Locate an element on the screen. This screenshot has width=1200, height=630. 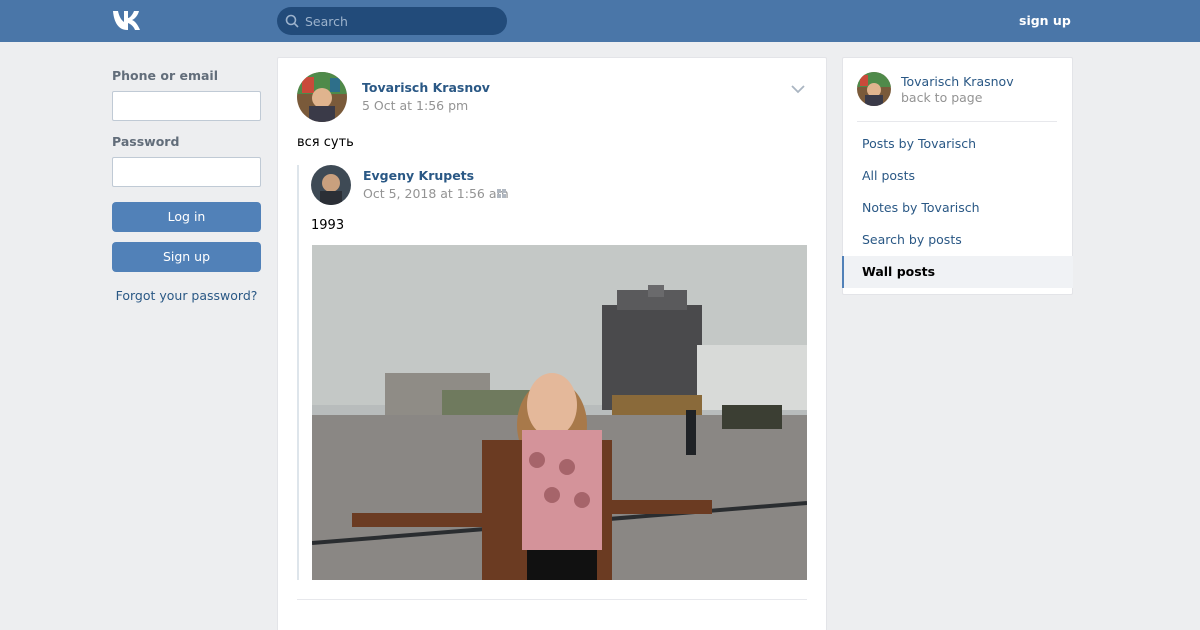
post-author-name: Tovarisch Krasnov is located at coordinates (426, 87).